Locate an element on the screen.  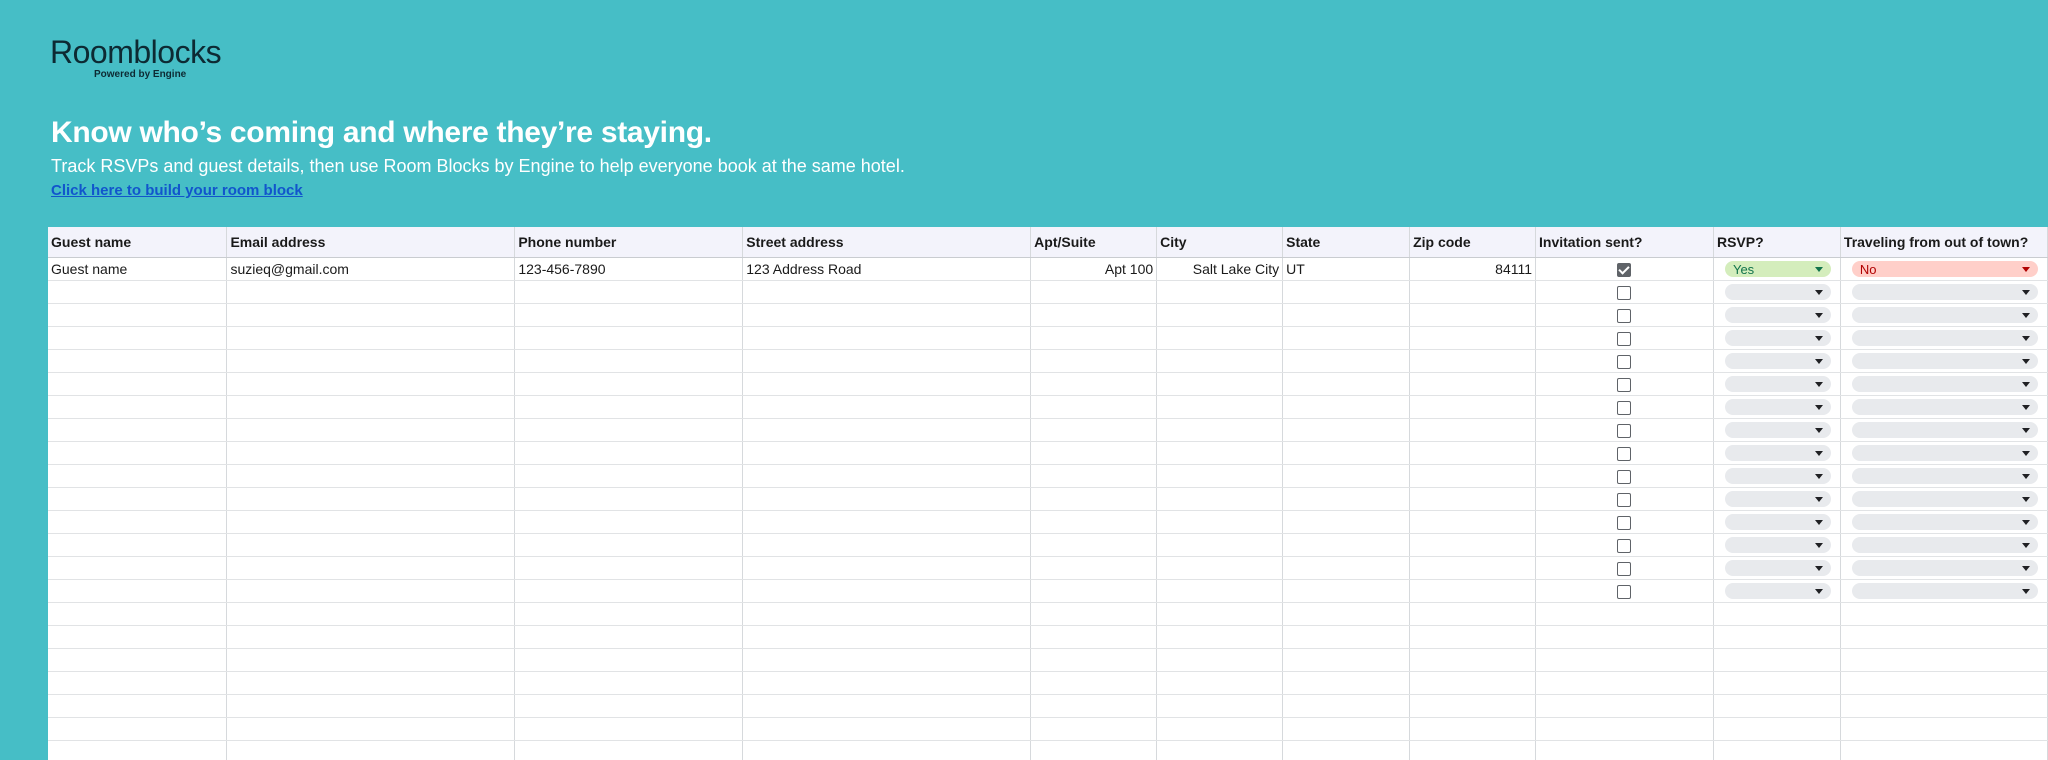
cell-email: suzieq@gmail.com is located at coordinates (371, 269).